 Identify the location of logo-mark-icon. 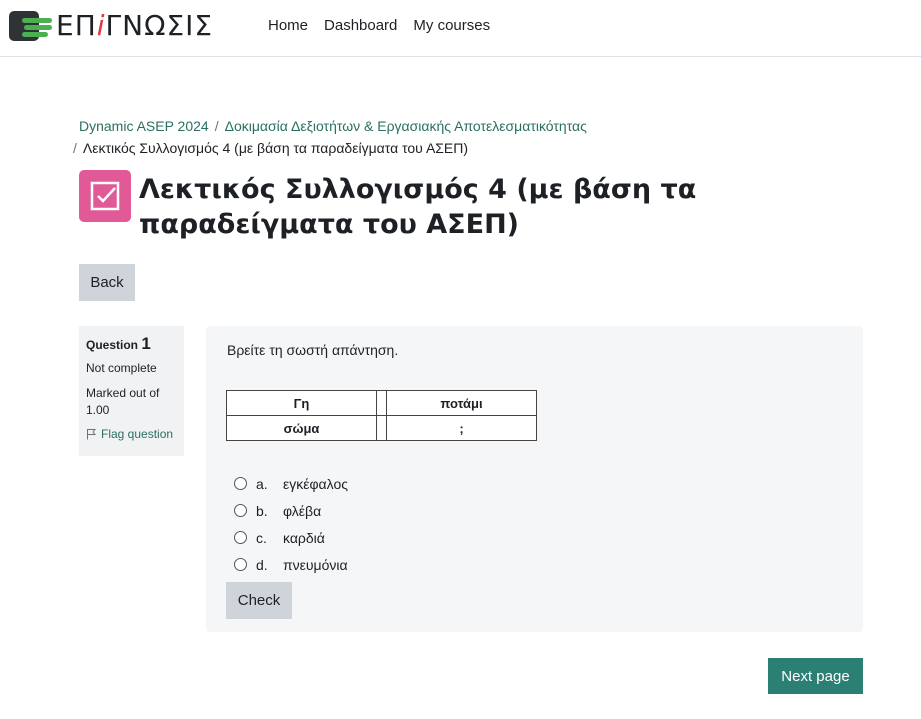
(31, 26).